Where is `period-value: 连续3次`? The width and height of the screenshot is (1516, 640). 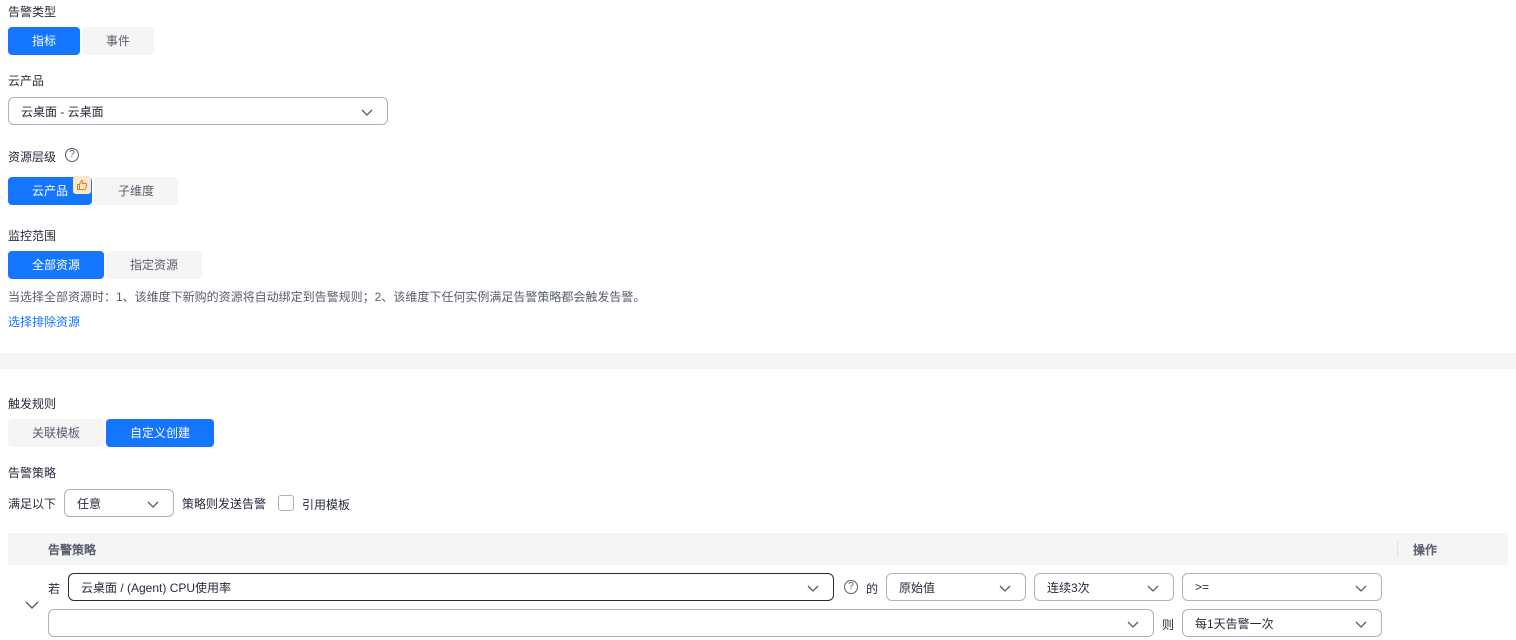 period-value: 连续3次 is located at coordinates (1068, 587).